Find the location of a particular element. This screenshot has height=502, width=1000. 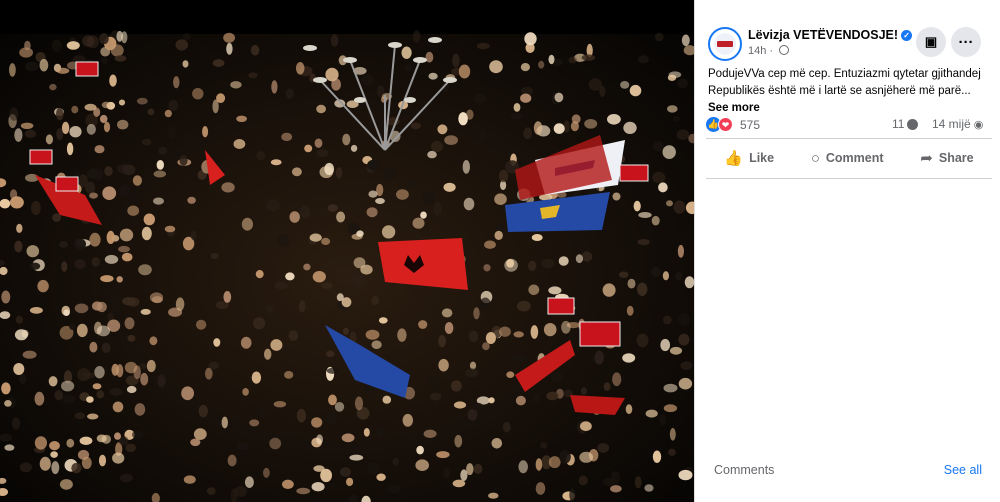

post-header: Lëvizja VETËVENDOSJE! ✓ 14h · ▣ ··· is located at coordinates (850, 45).